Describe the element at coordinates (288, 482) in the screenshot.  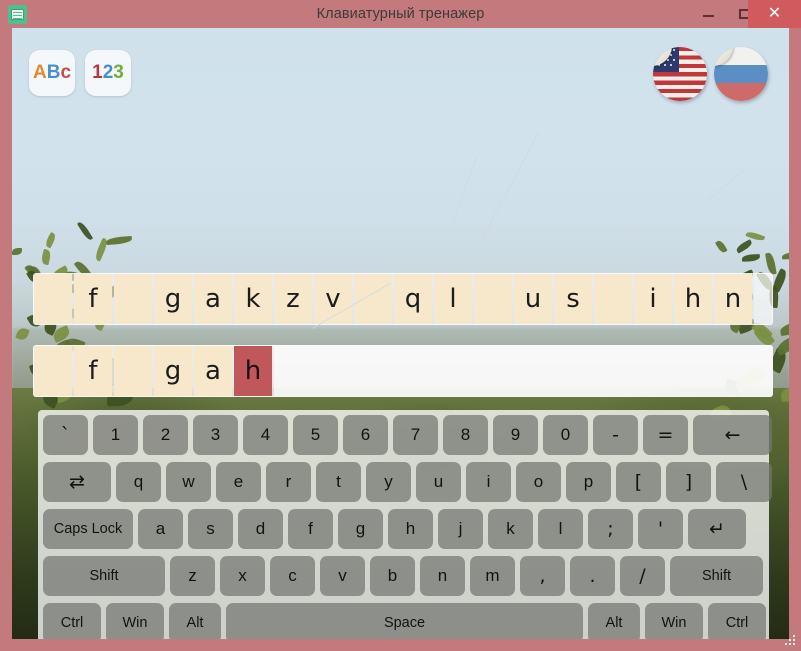
I see `key-r: r` at that location.